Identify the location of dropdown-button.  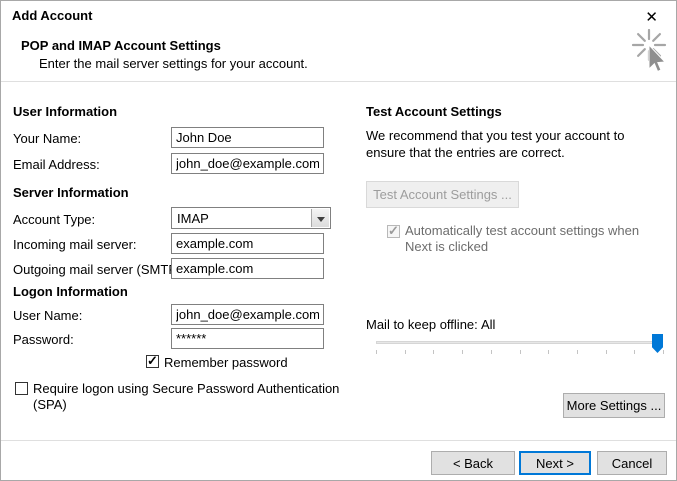
(320, 218).